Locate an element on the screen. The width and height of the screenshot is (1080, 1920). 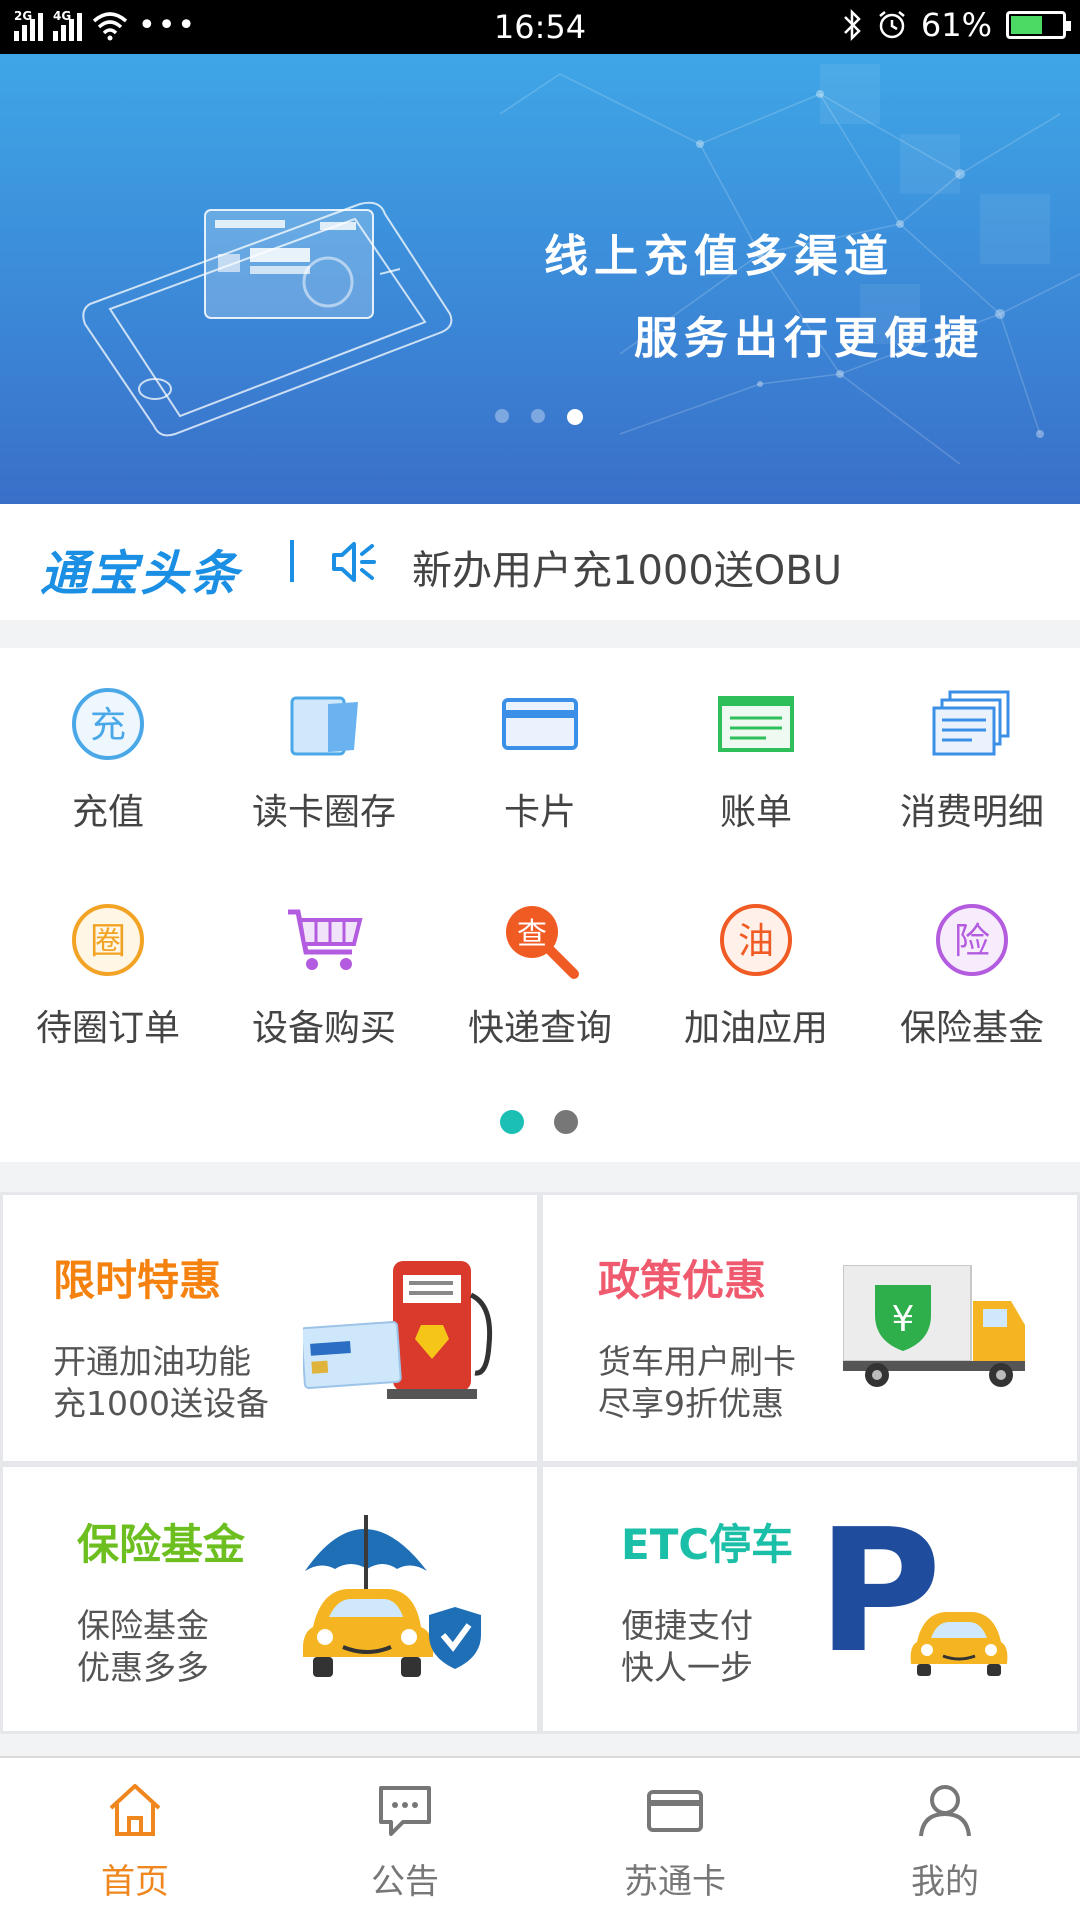
banner-pagination is located at coordinates (539, 417).